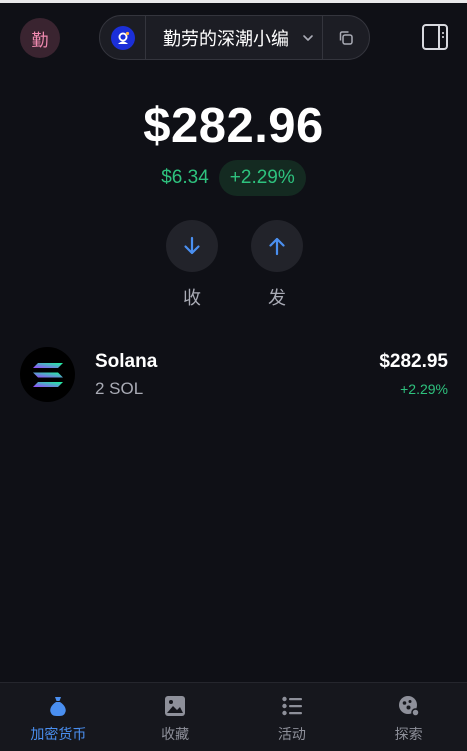 The height and width of the screenshot is (751, 467). What do you see at coordinates (47, 374) in the screenshot?
I see `solana-logo-icon` at bounding box center [47, 374].